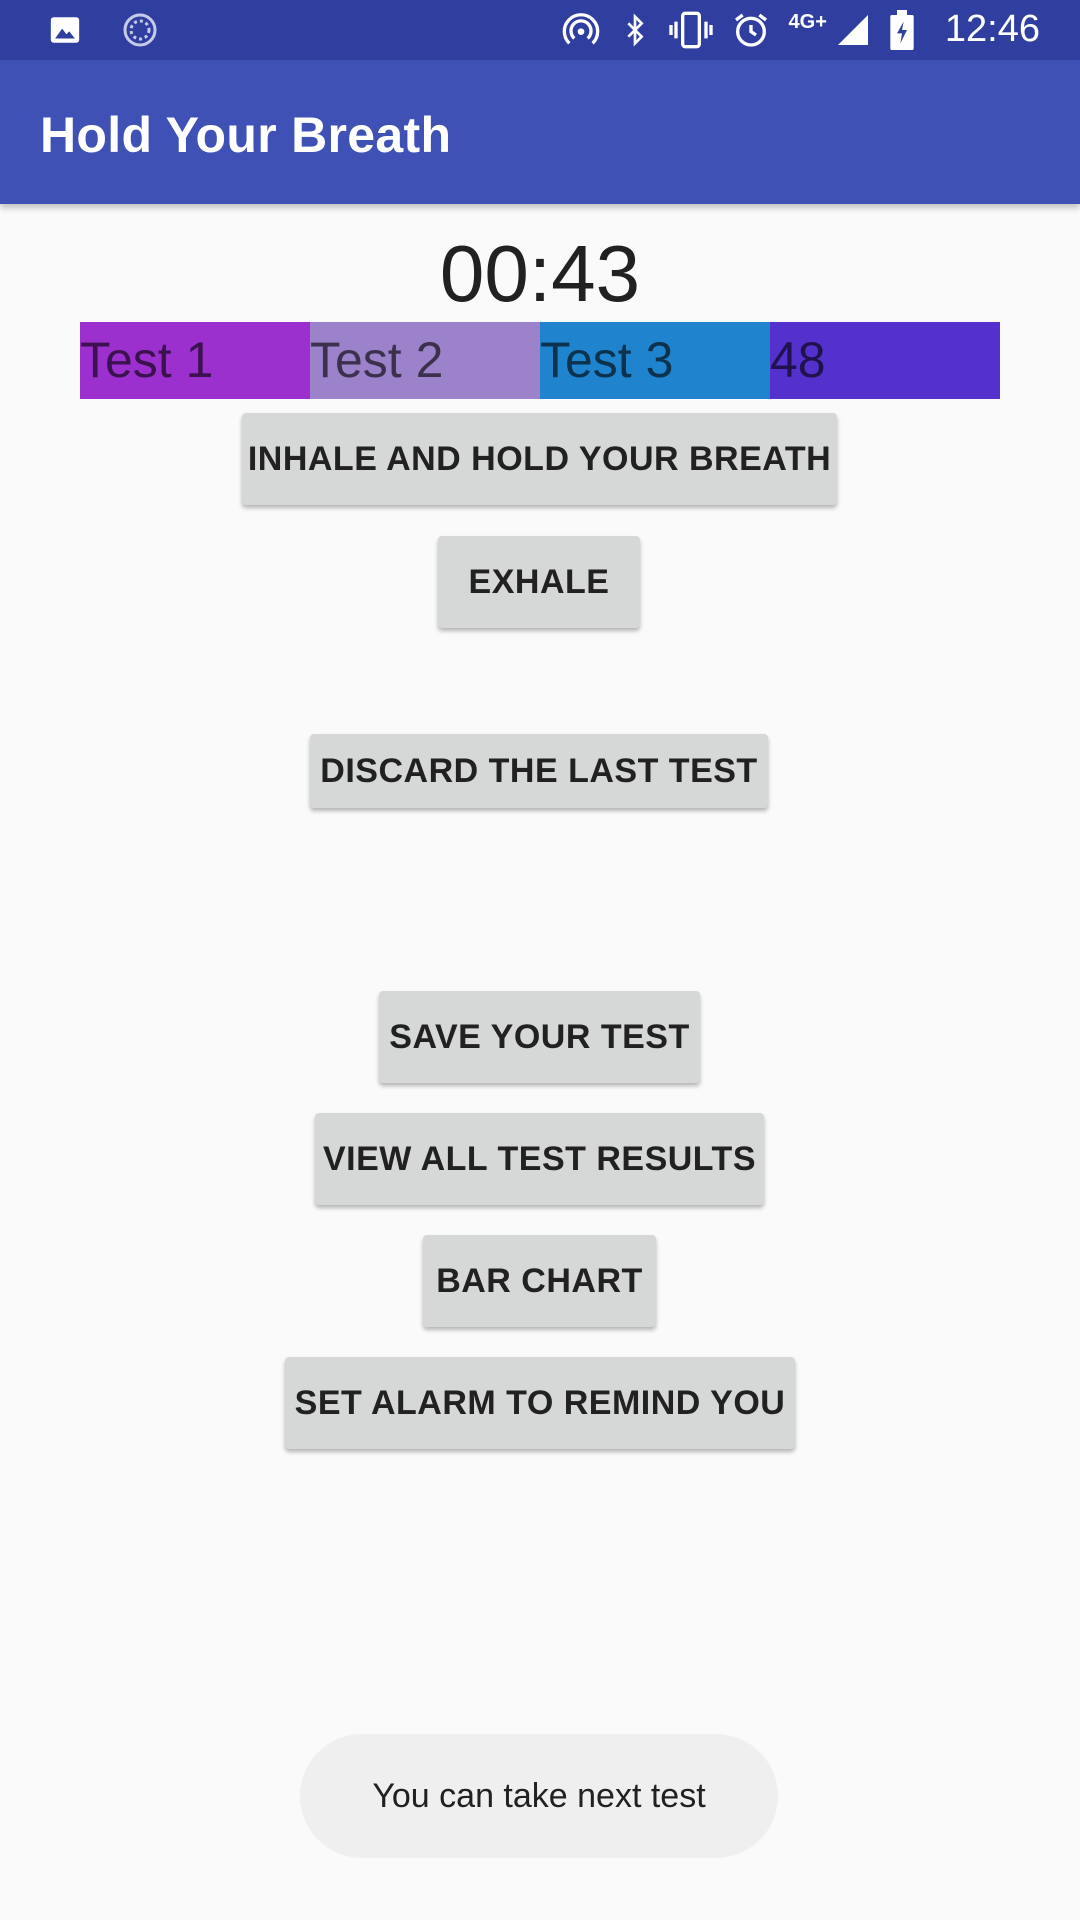 The width and height of the screenshot is (1080, 1920). I want to click on inhale-hold-button: INHALE AND HOLD YOUR BREATH, so click(539, 459).